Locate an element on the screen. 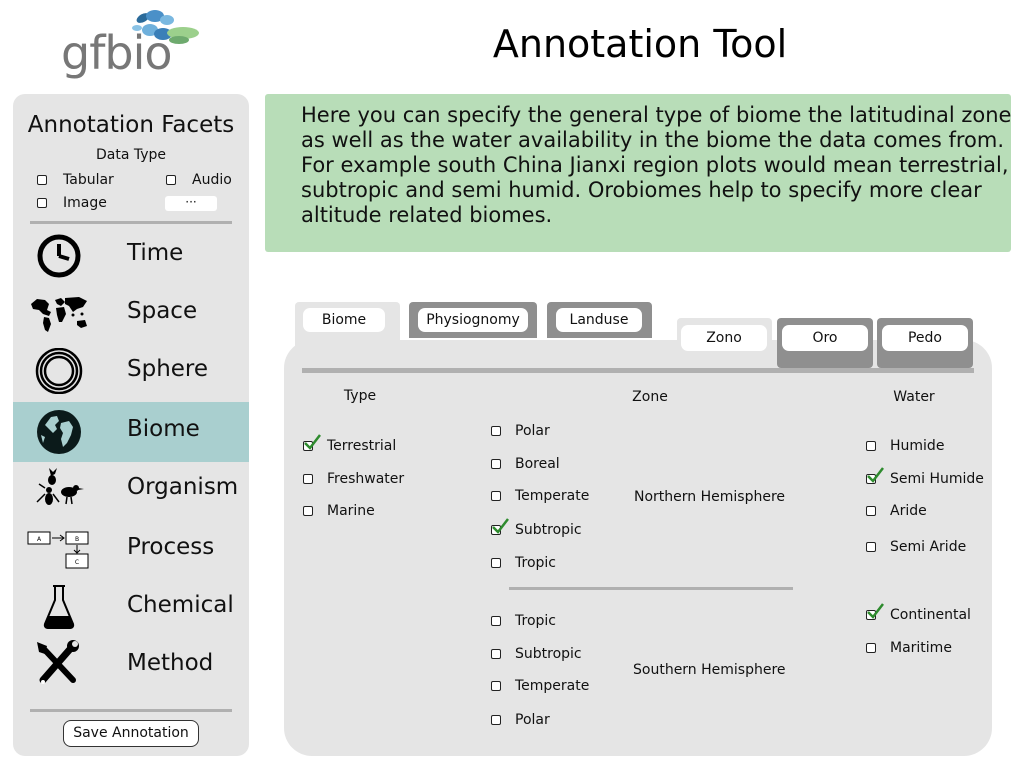  northern-hemisphere-label: Northern Hemisphere is located at coordinates (709, 497).